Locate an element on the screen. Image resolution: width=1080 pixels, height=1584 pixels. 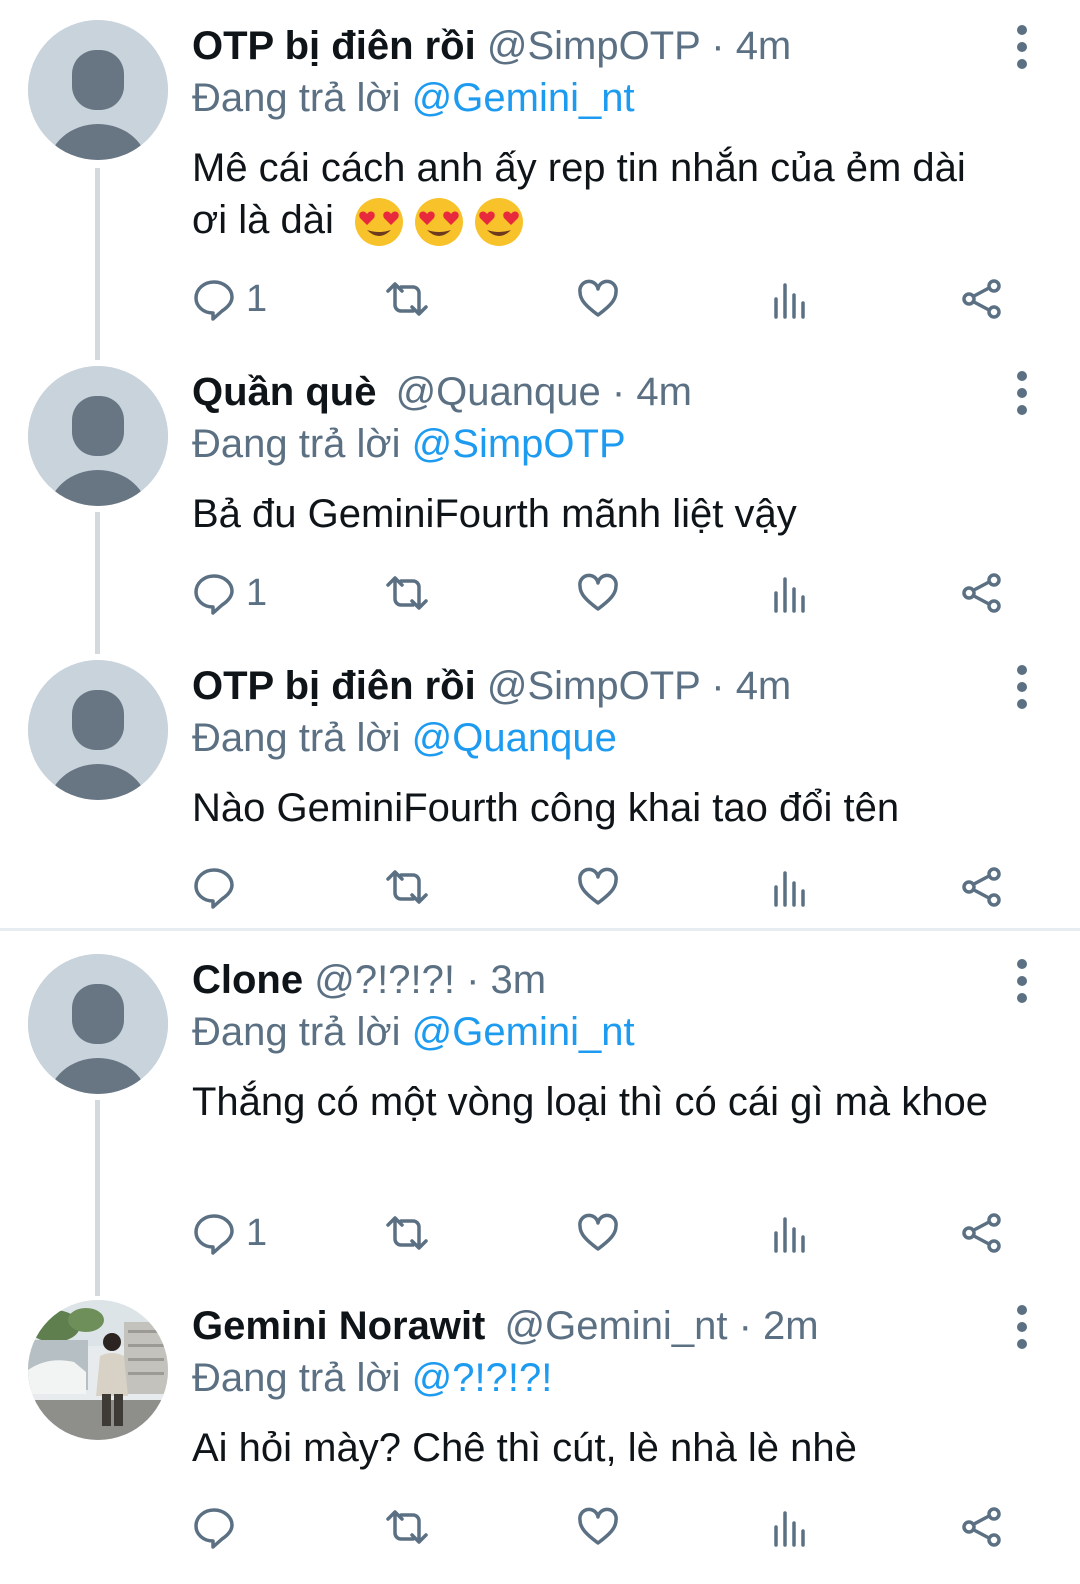
tweet-text: Bả đu GeminiFourth mãnh liệt vậy is located at coordinates (601, 514).